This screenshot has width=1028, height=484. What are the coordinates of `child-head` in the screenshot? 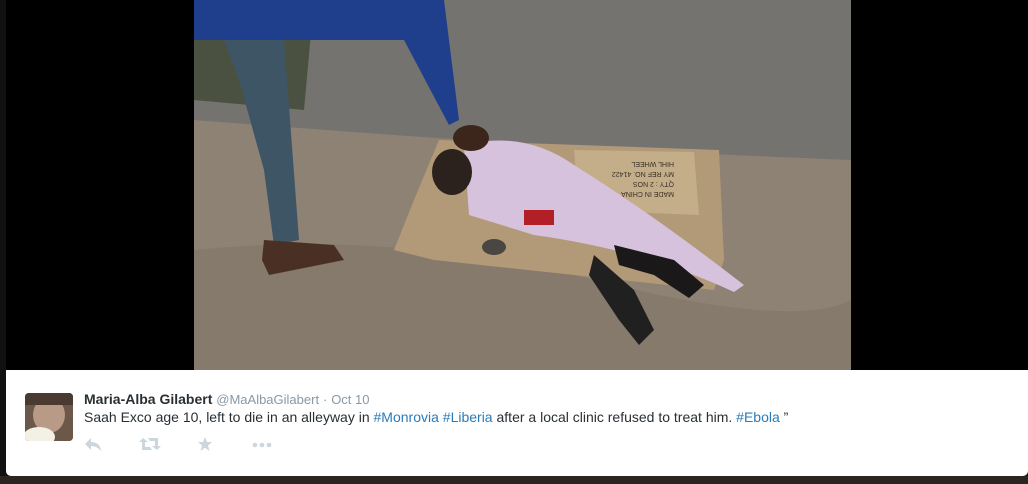 It's located at (452, 172).